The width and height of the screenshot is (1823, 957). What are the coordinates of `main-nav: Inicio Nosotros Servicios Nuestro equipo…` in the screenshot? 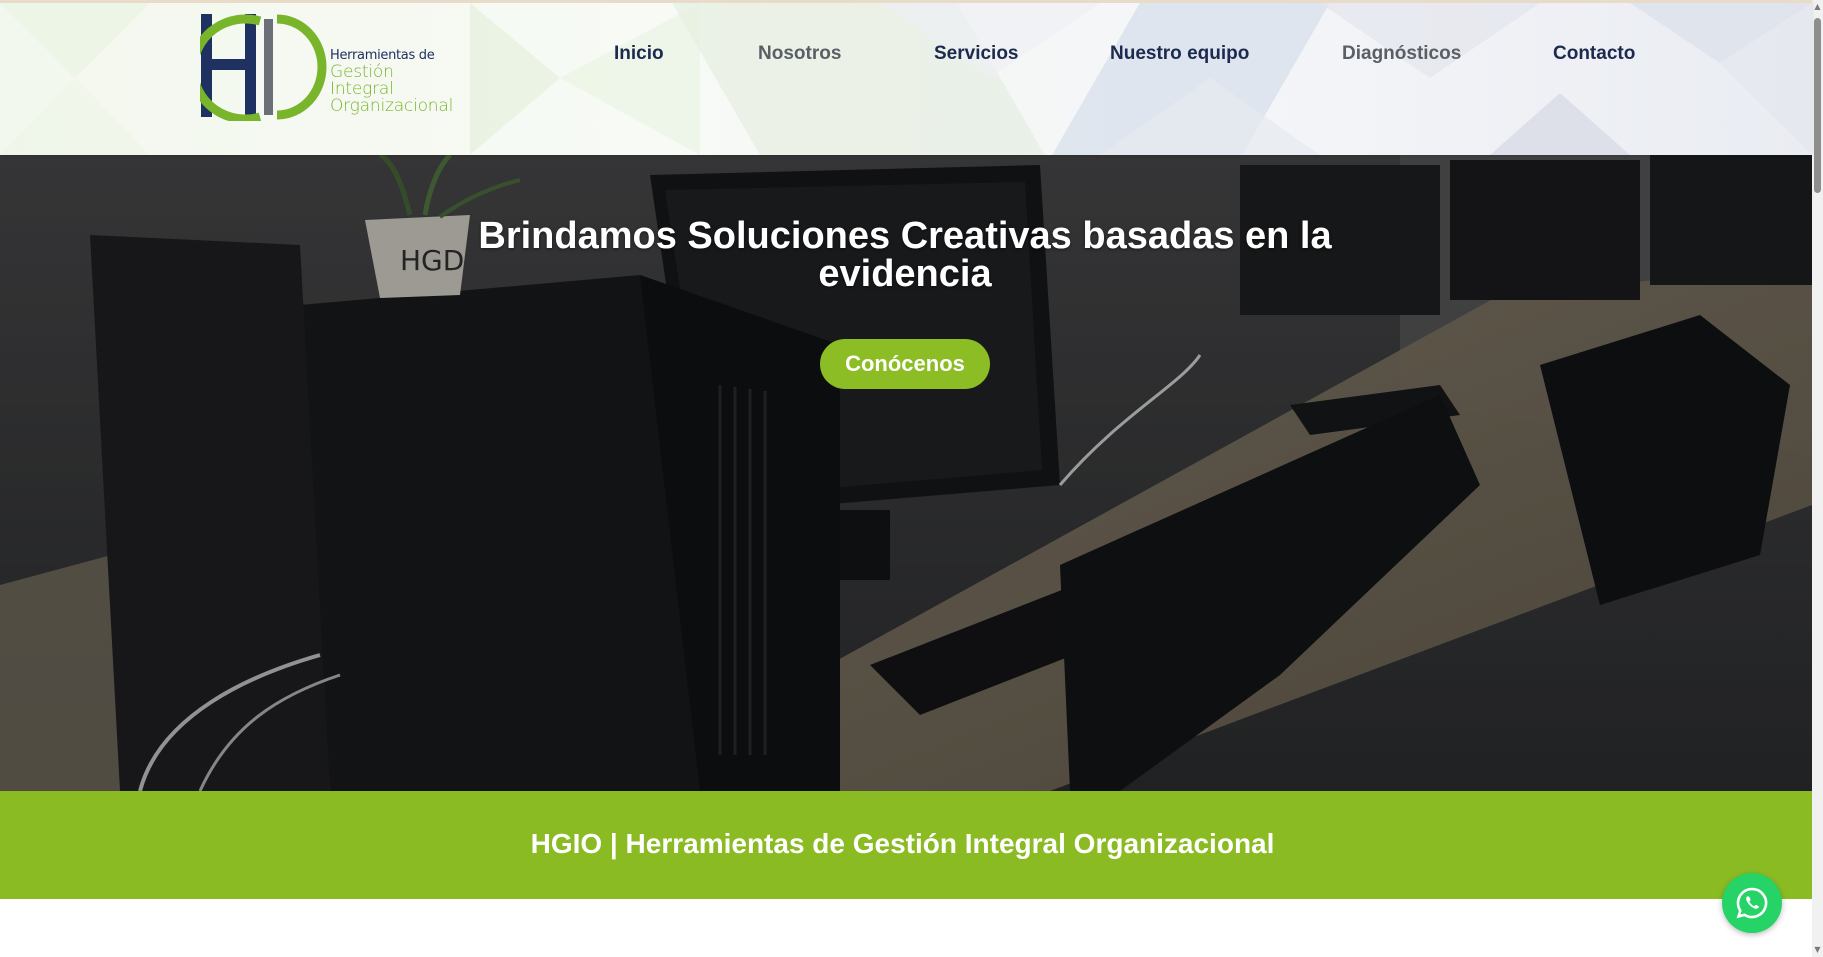 It's located at (906, 58).